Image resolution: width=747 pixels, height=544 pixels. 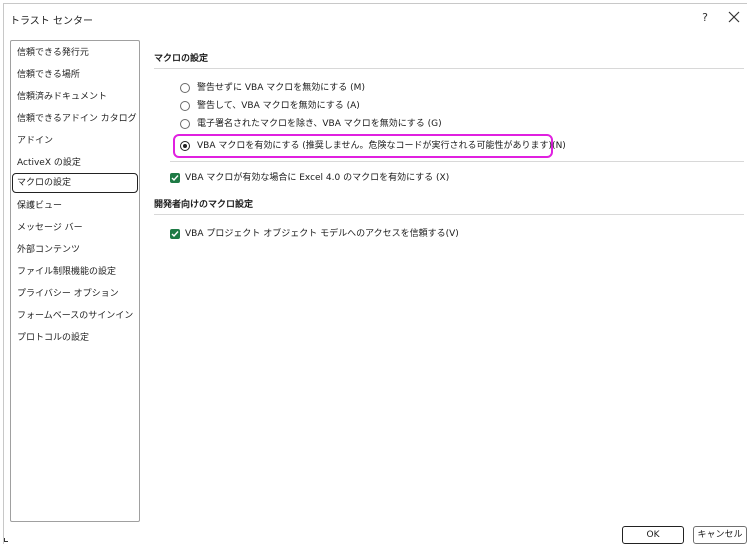 What do you see at coordinates (75, 228) in the screenshot?
I see `sidebar-item-message-bar: メッセージ バー` at bounding box center [75, 228].